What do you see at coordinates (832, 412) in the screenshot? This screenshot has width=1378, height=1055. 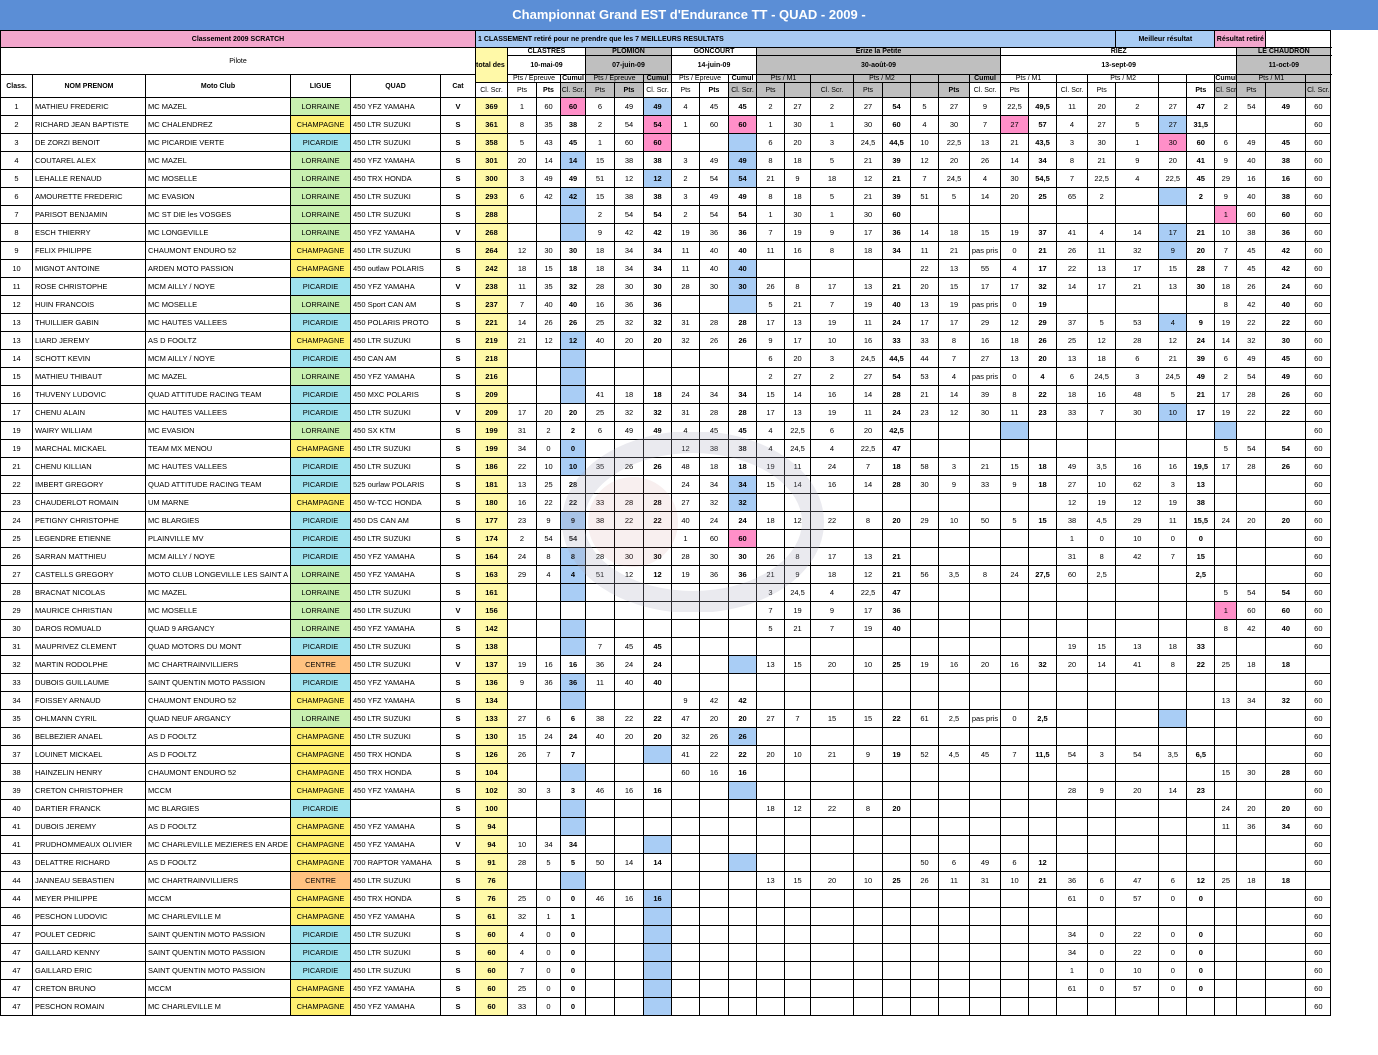 I see `ev4-m2-cl: 19` at bounding box center [832, 412].